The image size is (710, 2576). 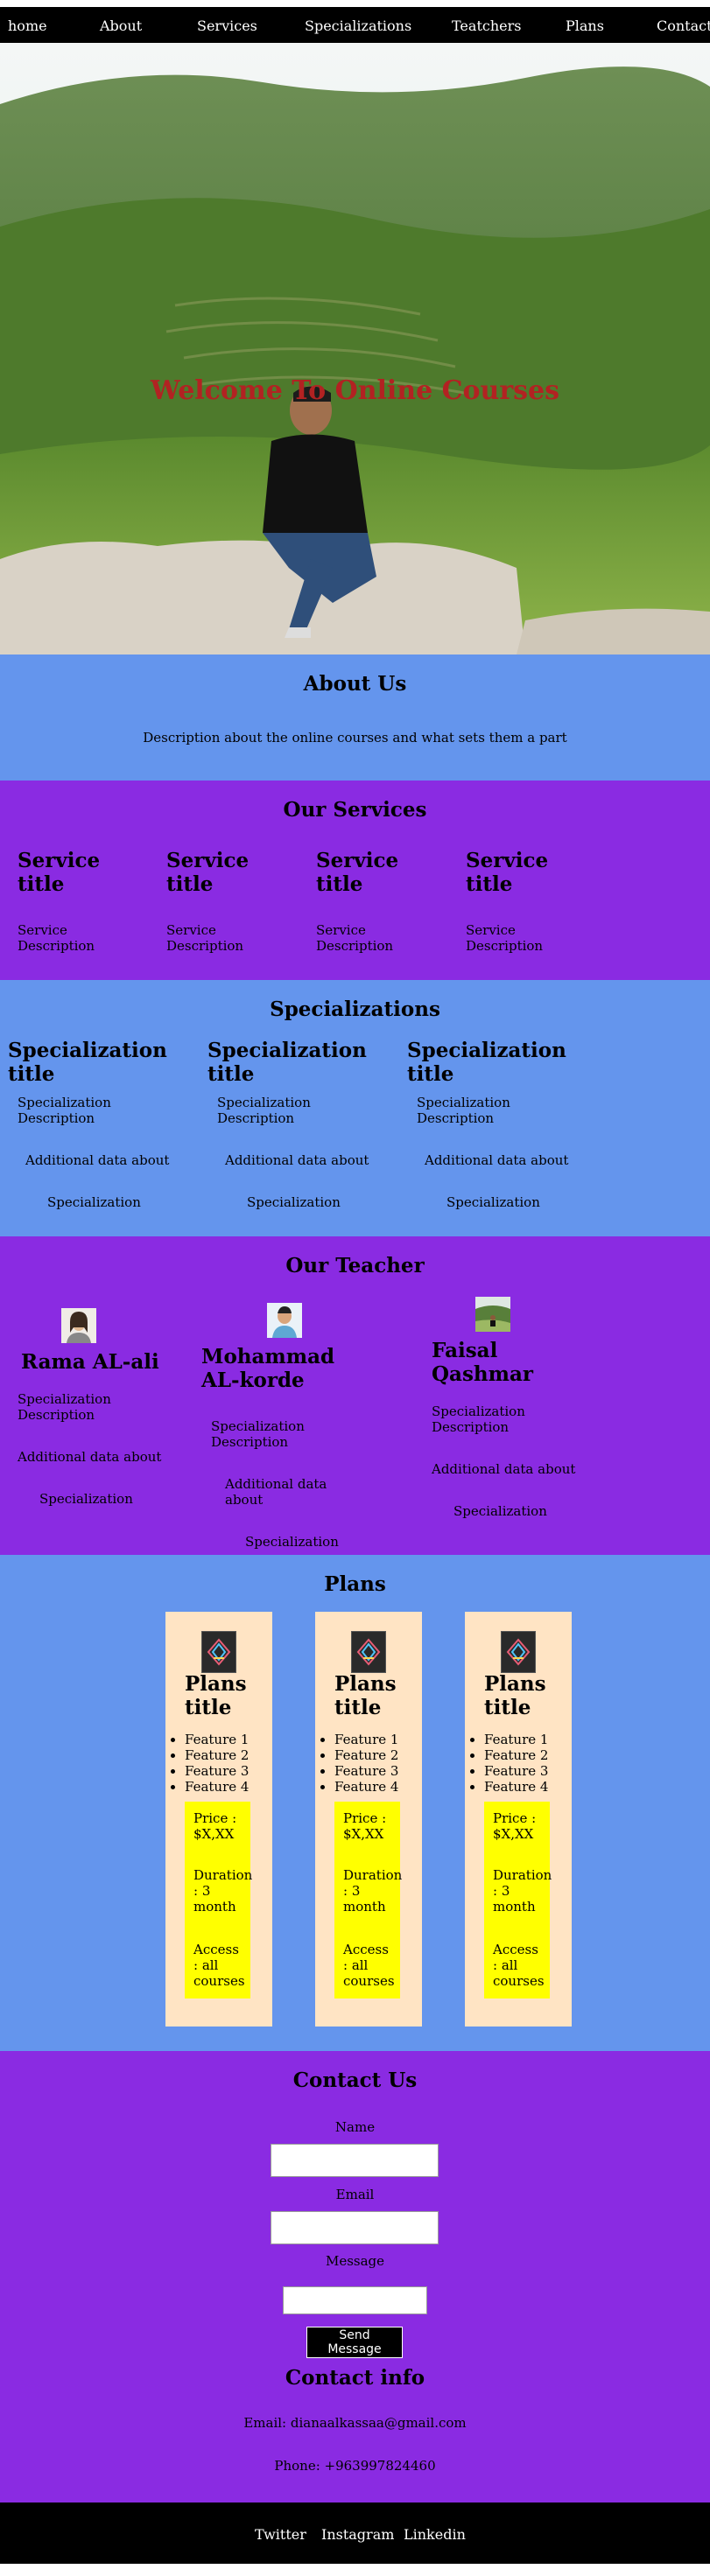 What do you see at coordinates (355, 1266) in the screenshot?
I see `teachers-title: Our Teacher` at bounding box center [355, 1266].